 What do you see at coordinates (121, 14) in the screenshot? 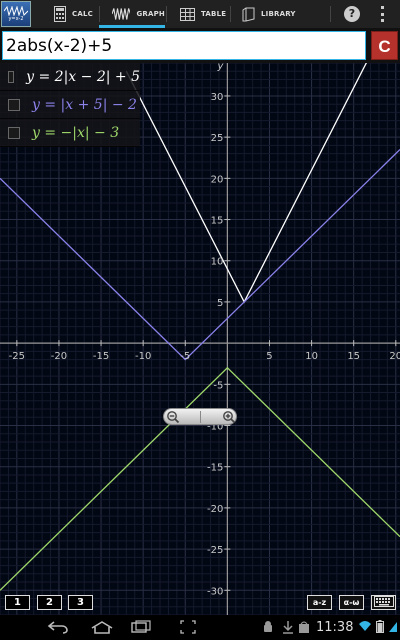
I see `graph-wave-icon` at bounding box center [121, 14].